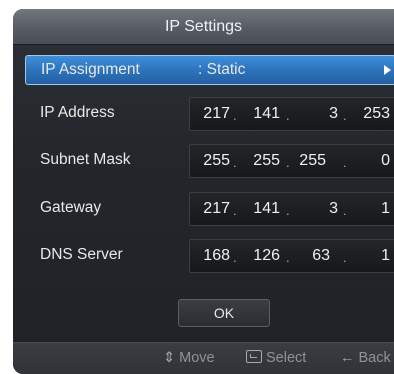 The height and width of the screenshot is (374, 394). What do you see at coordinates (374, 358) in the screenshot?
I see `back-hint-label: Back` at bounding box center [374, 358].